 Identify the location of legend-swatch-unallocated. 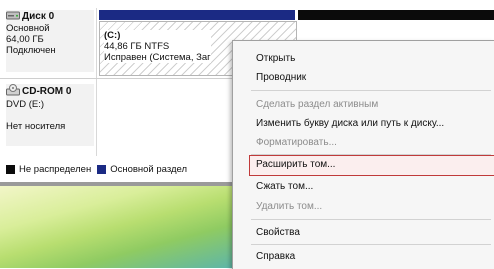
(10, 169).